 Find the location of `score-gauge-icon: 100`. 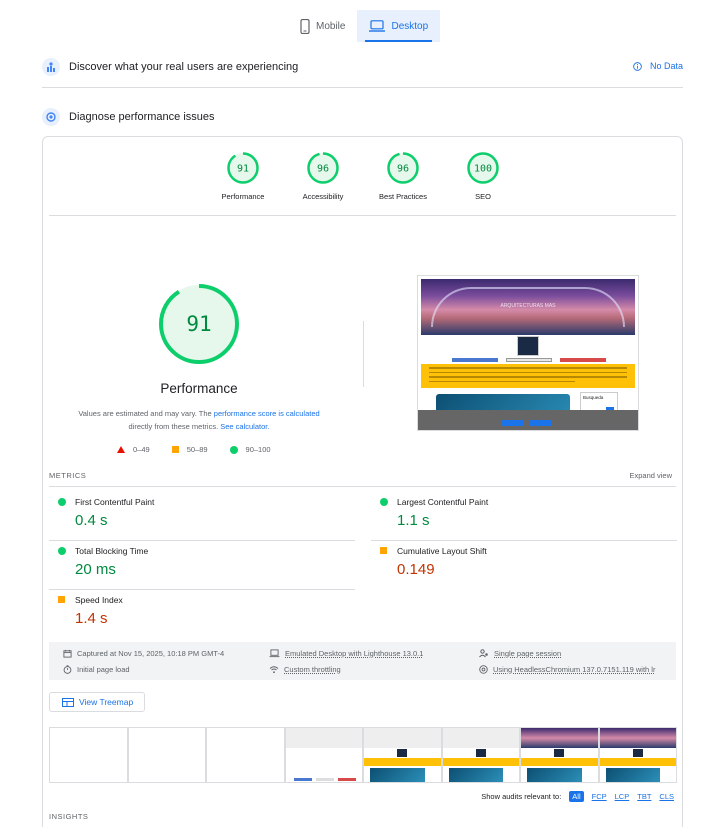

score-gauge-icon: 100 is located at coordinates (483, 168).